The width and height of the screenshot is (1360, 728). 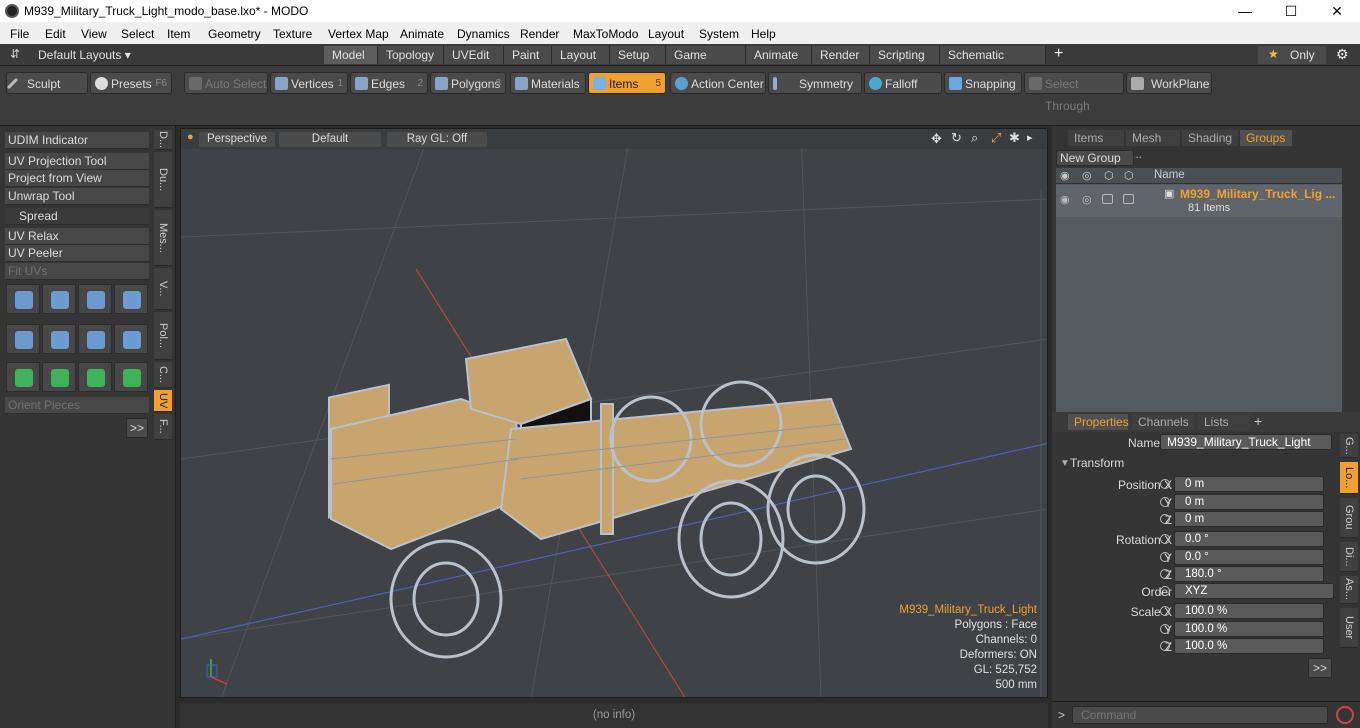 I want to click on name-column-header: Name, so click(x=1169, y=175).